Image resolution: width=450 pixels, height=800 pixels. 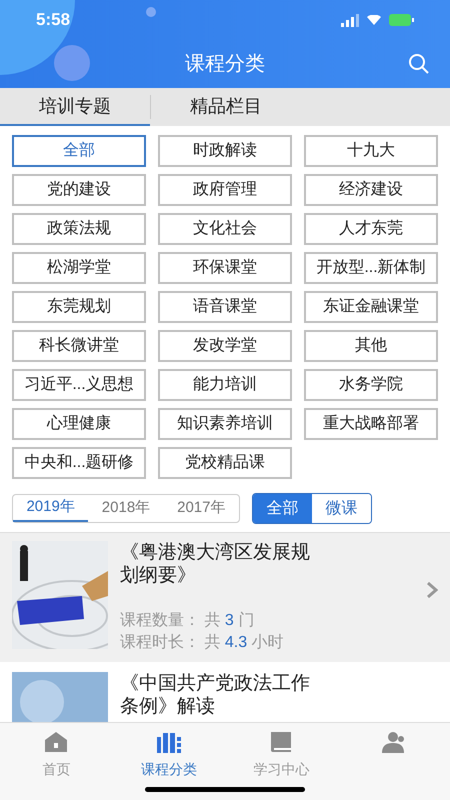 What do you see at coordinates (79, 463) in the screenshot?
I see `category-button: 中央和...题研修` at bounding box center [79, 463].